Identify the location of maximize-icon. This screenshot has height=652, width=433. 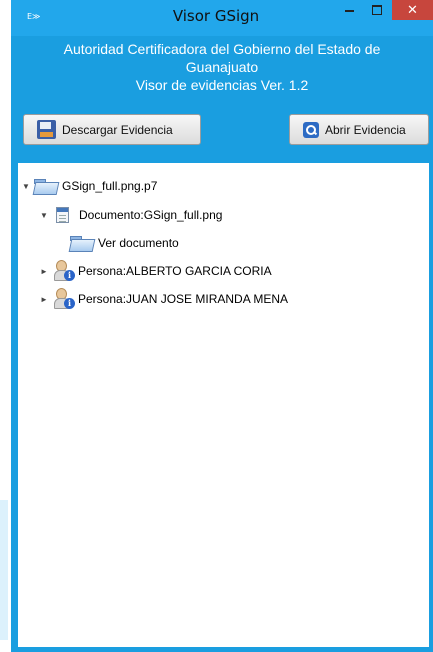
(377, 10).